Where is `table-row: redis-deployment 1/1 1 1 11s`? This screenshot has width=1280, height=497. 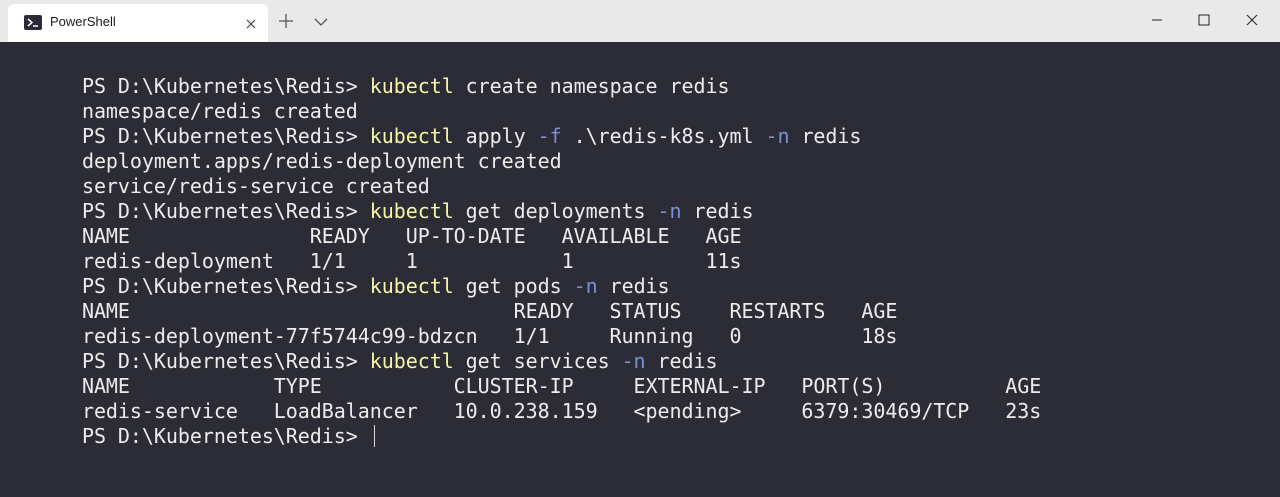
table-row: redis-deployment 1/1 1 1 11s is located at coordinates (376, 248).